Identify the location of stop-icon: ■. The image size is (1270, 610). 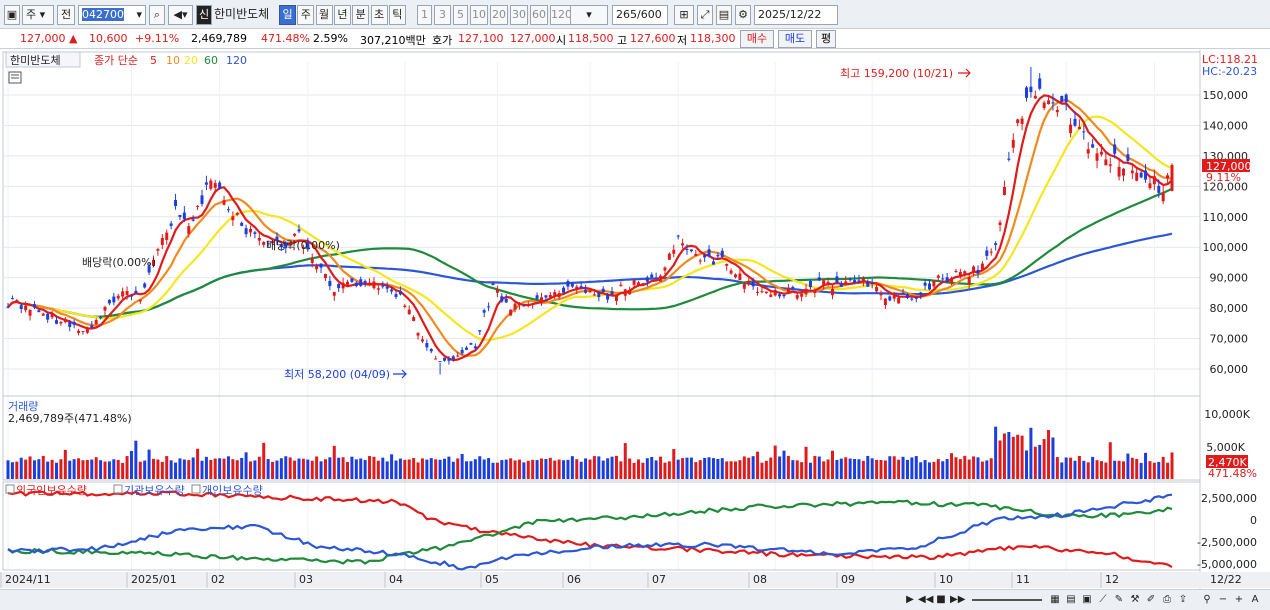
(941, 600).